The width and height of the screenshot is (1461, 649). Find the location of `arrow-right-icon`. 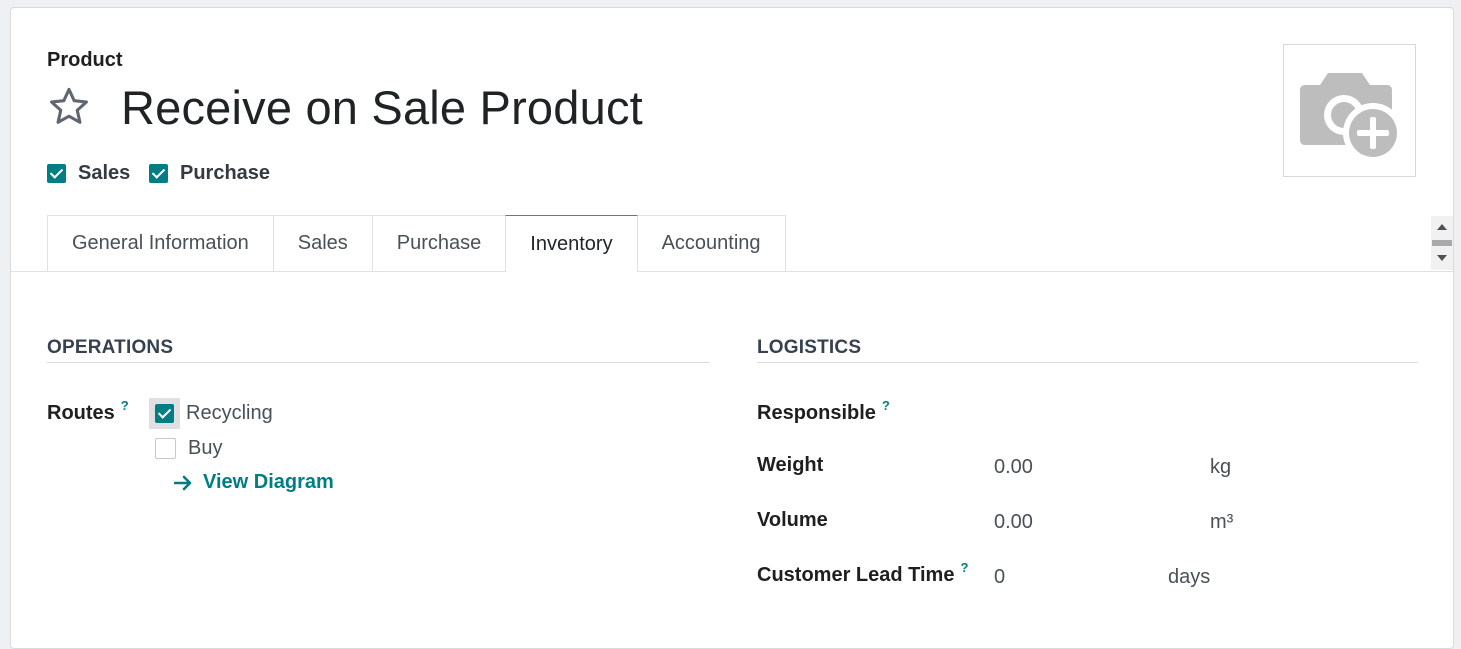

arrow-right-icon is located at coordinates (183, 482).